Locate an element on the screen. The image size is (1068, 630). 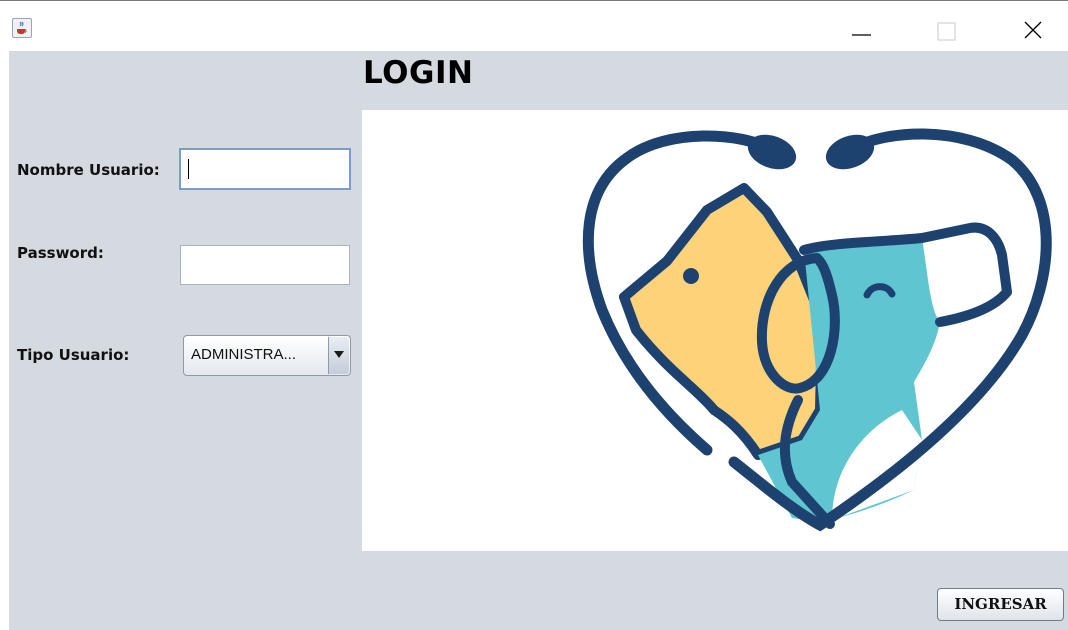
minimize-icon is located at coordinates (861, 28).